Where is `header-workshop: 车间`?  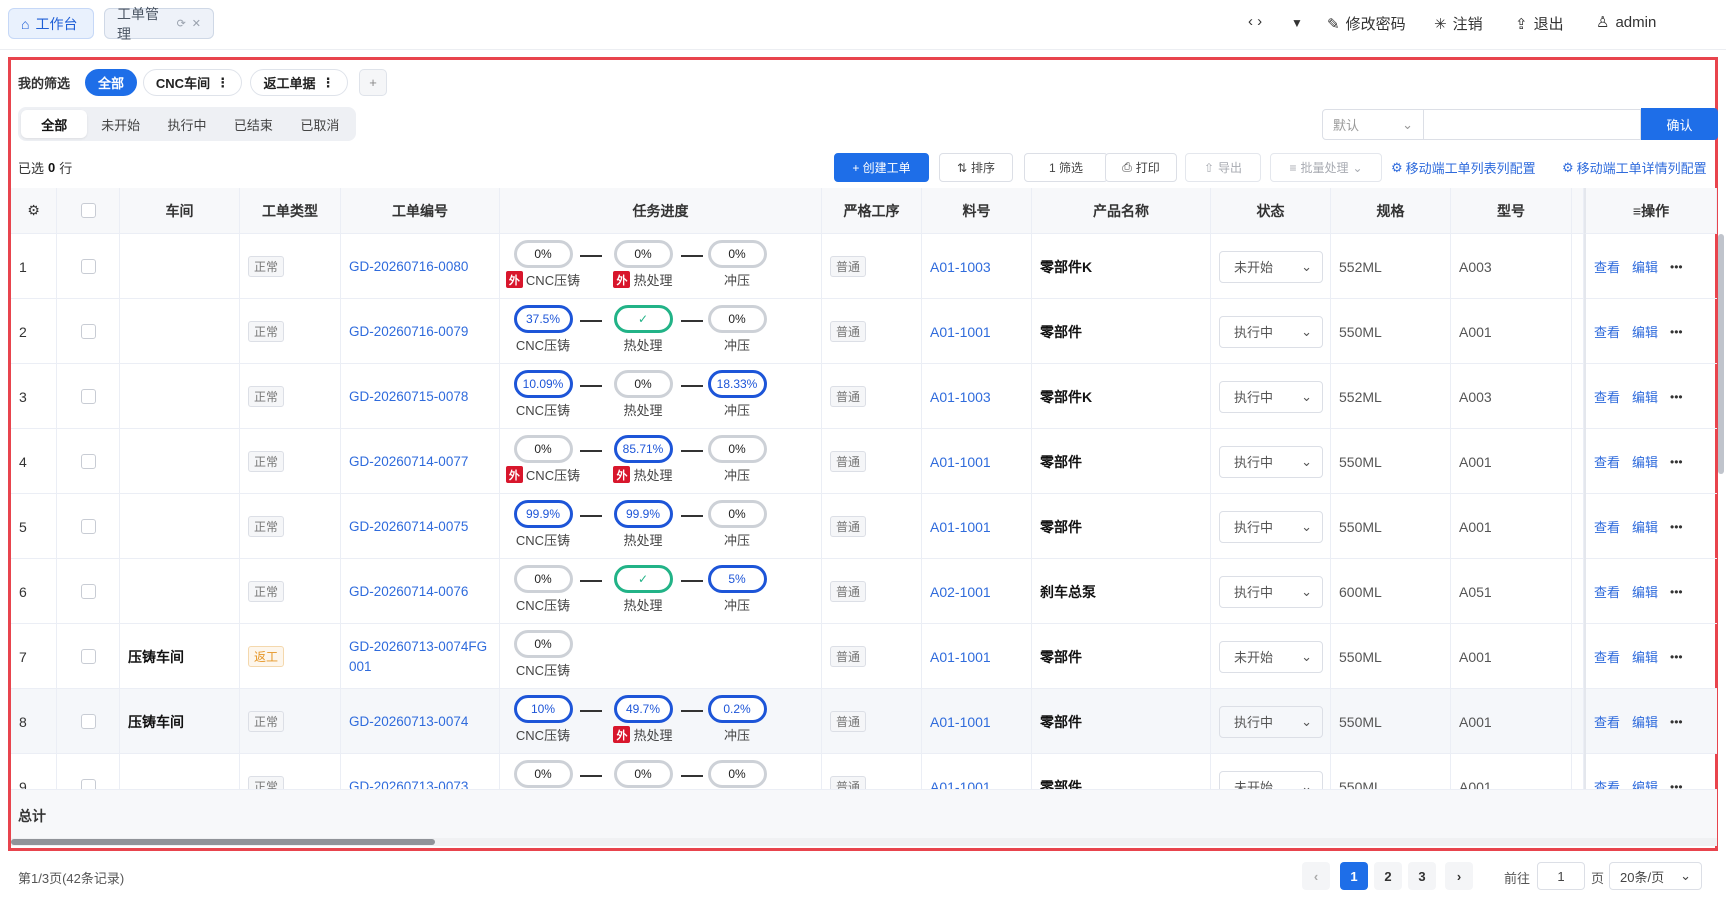
header-workshop: 车间 is located at coordinates (180, 211).